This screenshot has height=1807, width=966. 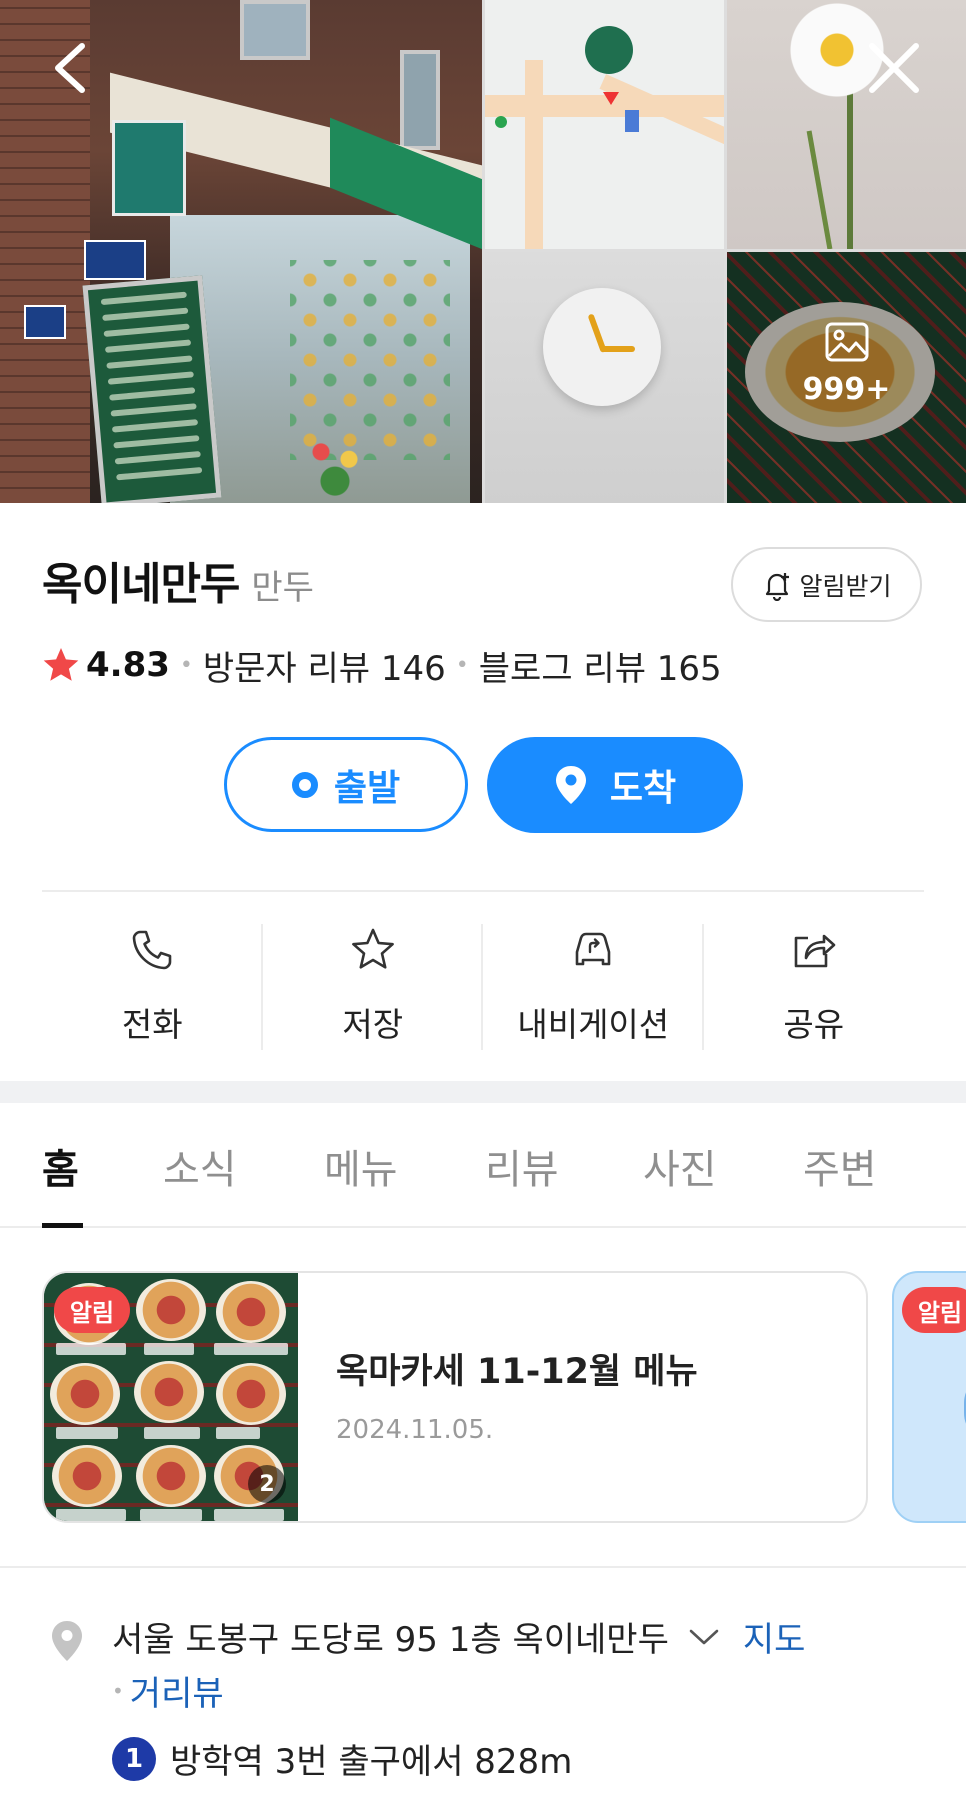 I want to click on depart-button: 출발, so click(x=346, y=784).